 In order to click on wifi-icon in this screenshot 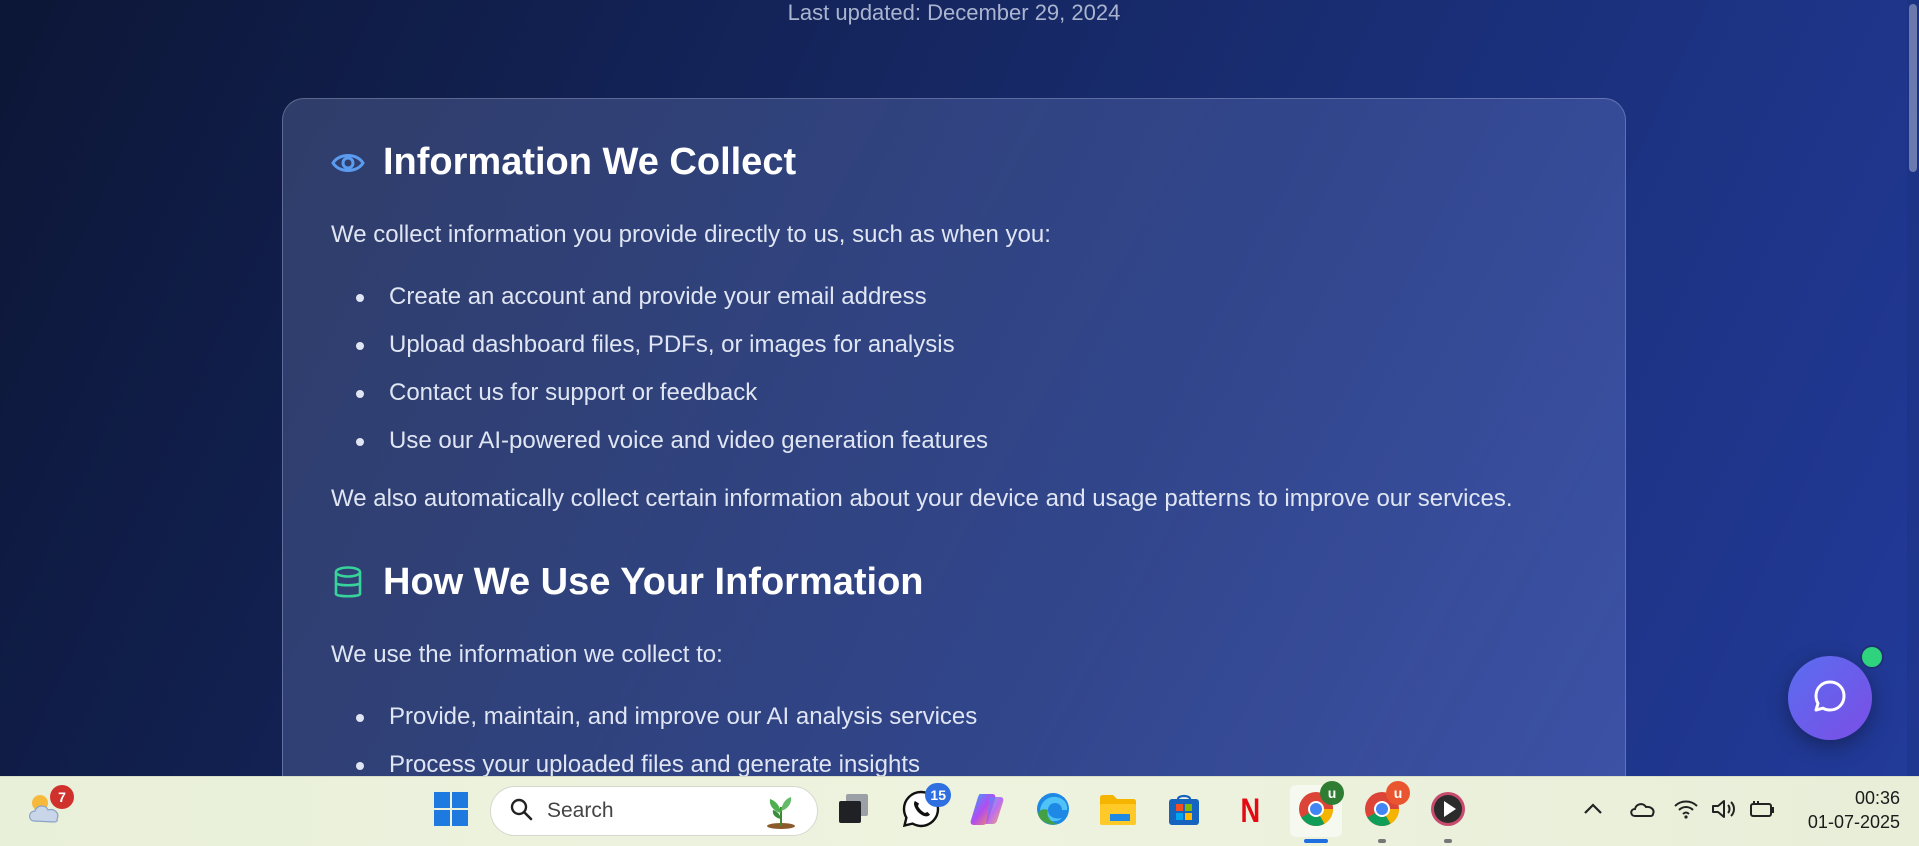, I will do `click(1686, 811)`.